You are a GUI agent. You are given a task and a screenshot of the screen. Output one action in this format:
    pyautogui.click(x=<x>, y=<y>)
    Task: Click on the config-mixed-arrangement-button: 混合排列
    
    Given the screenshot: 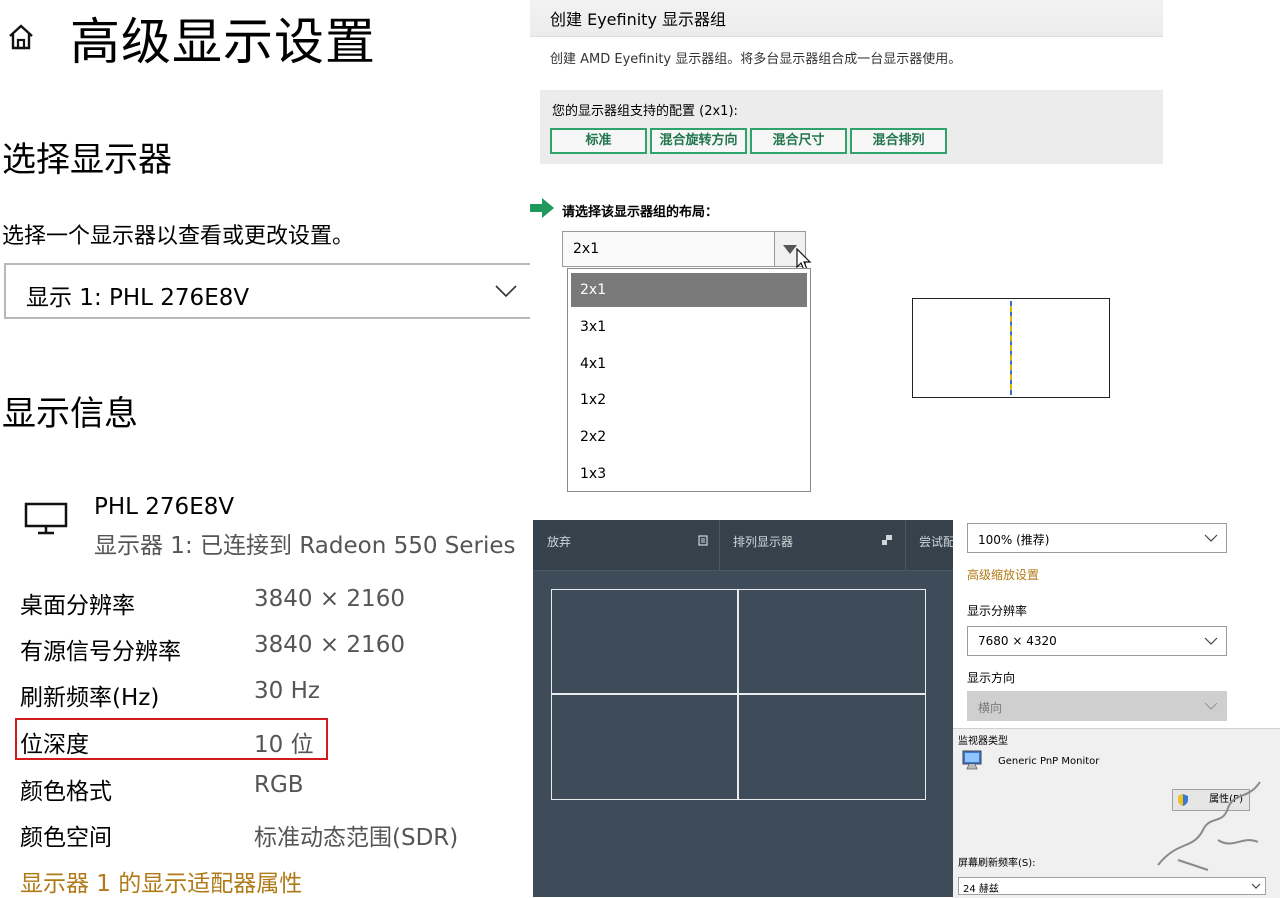 What is the action you would take?
    pyautogui.click(x=898, y=141)
    